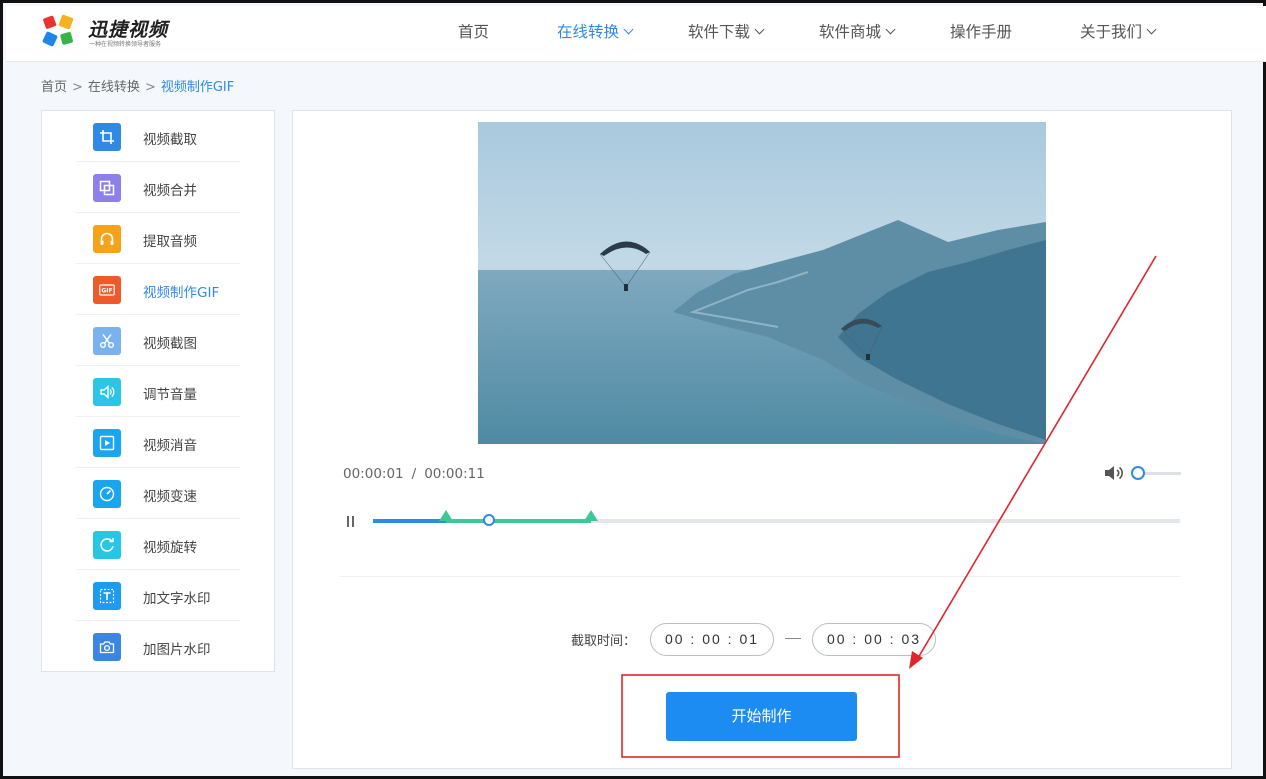  What do you see at coordinates (158, 238) in the screenshot?
I see `sidebar-item-extract-audio: 提取音频` at bounding box center [158, 238].